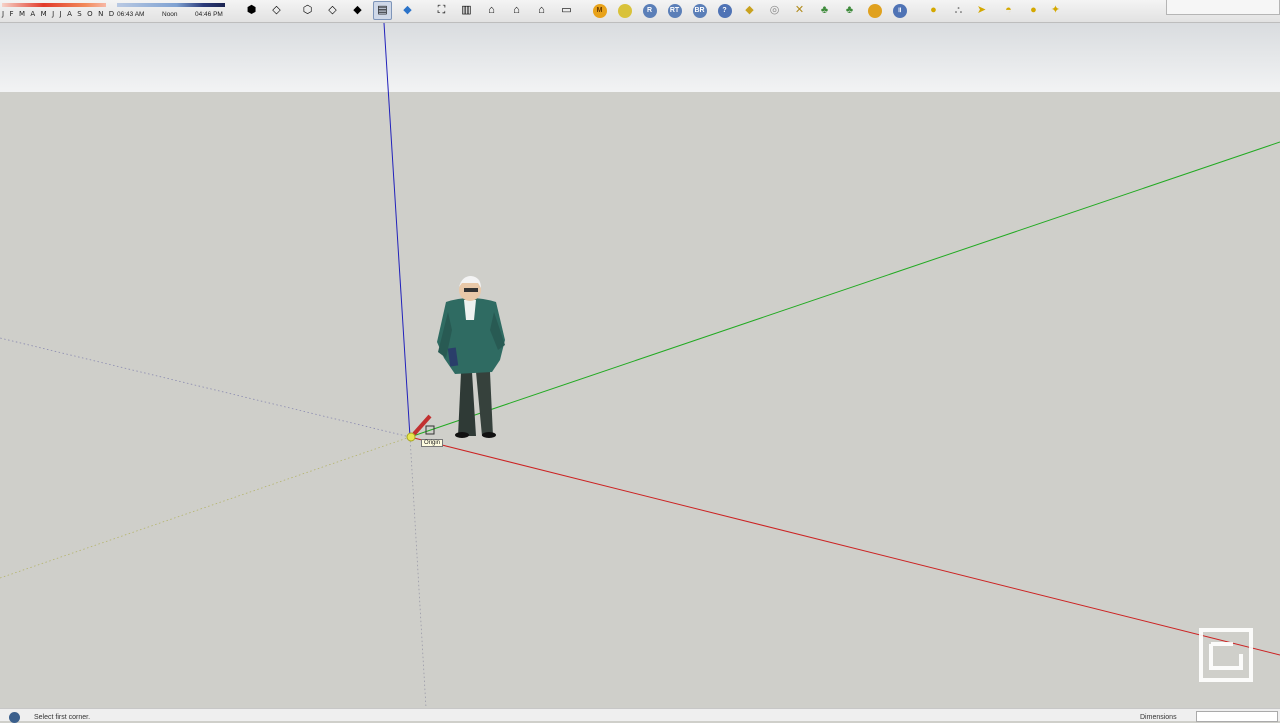 The height and width of the screenshot is (723, 1280). Describe the element at coordinates (205, 507) in the screenshot. I see `negative-green-axis` at that location.